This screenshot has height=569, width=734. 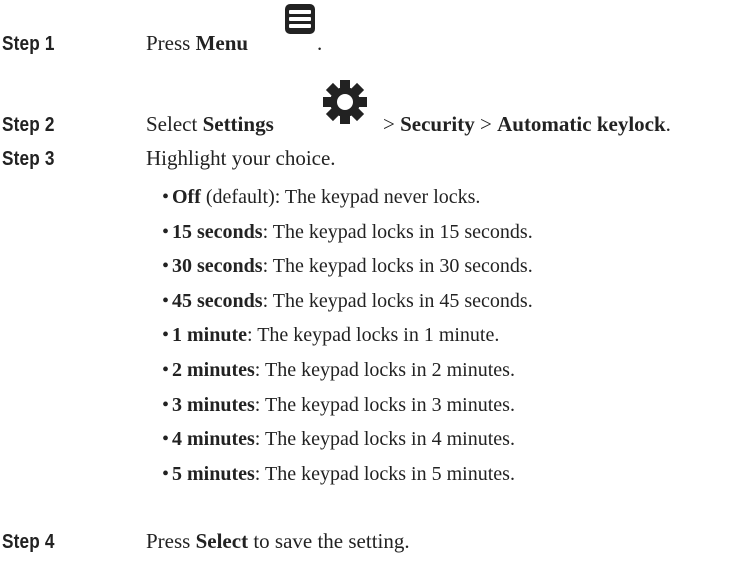 I want to click on step-4-post: to save the setting., so click(x=329, y=541).